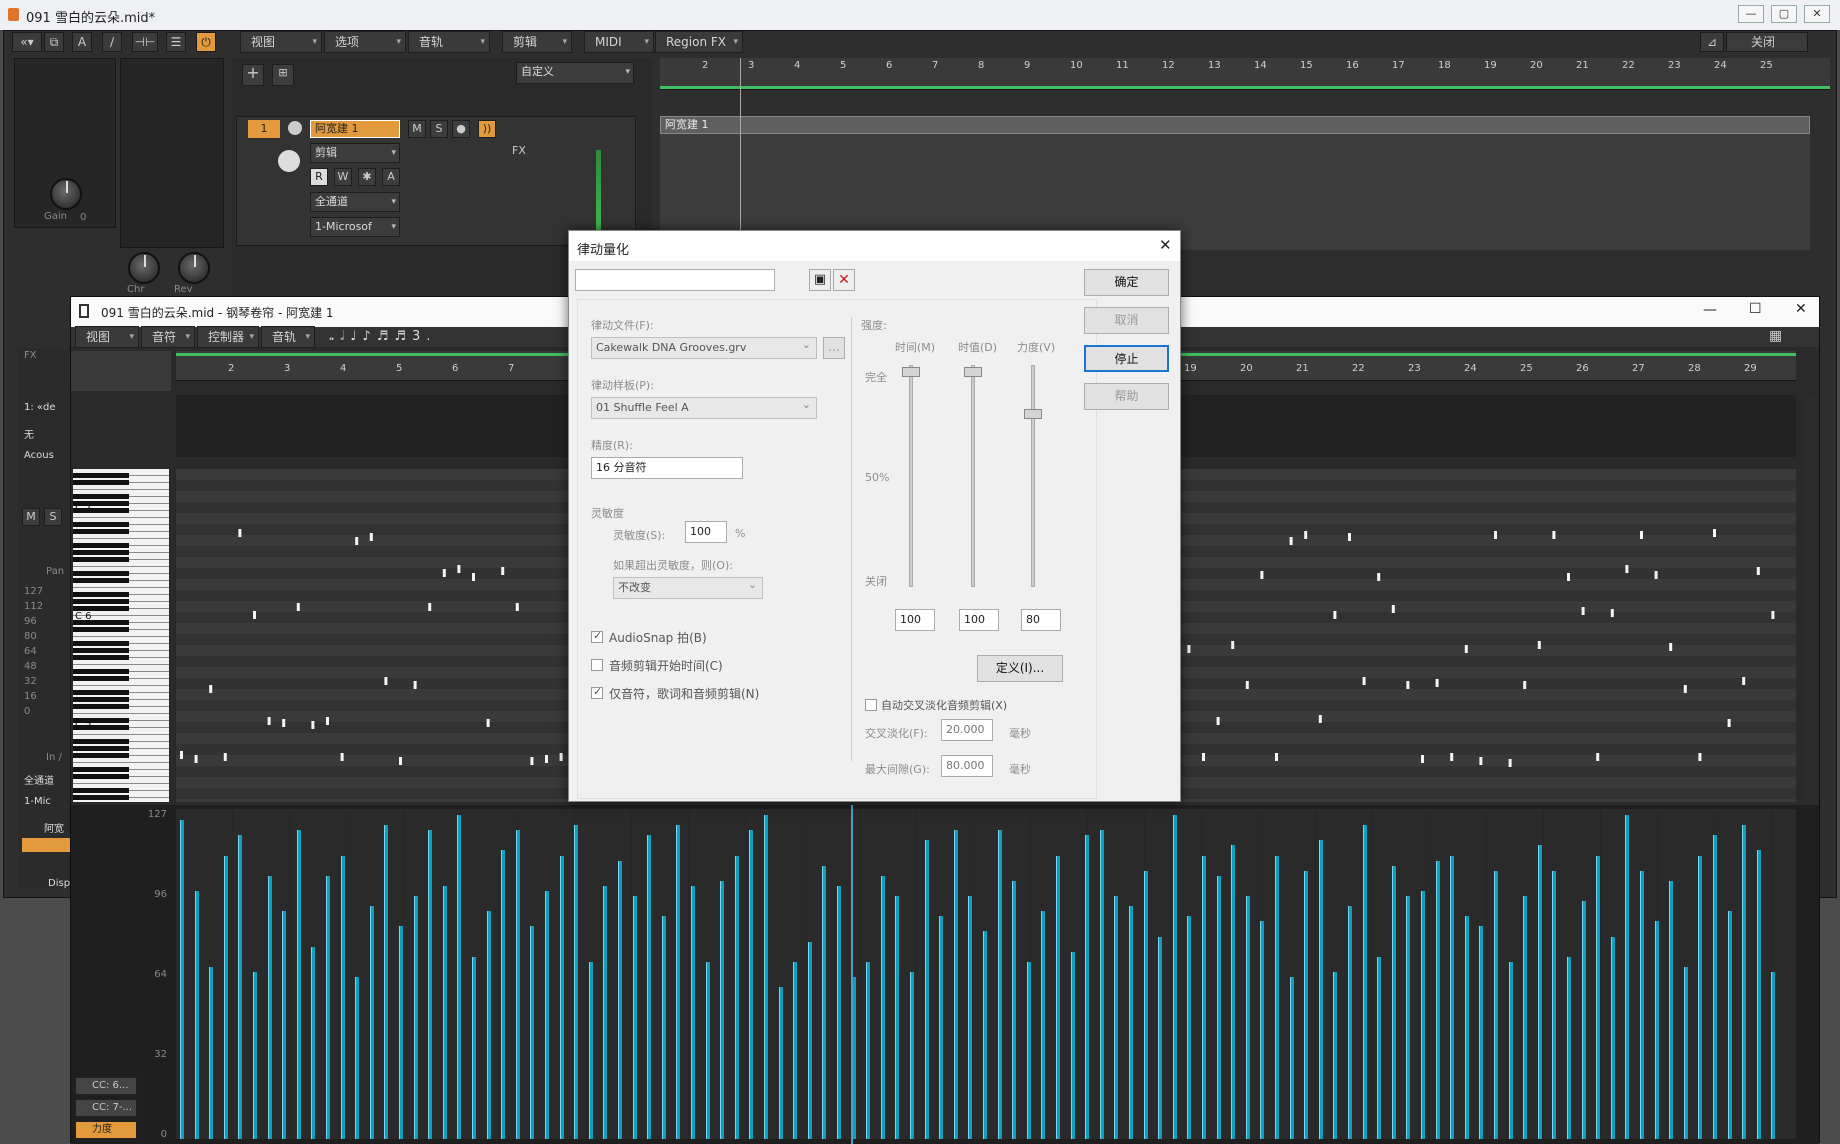  I want to click on channel-dropdown: 全通道, so click(355, 202).